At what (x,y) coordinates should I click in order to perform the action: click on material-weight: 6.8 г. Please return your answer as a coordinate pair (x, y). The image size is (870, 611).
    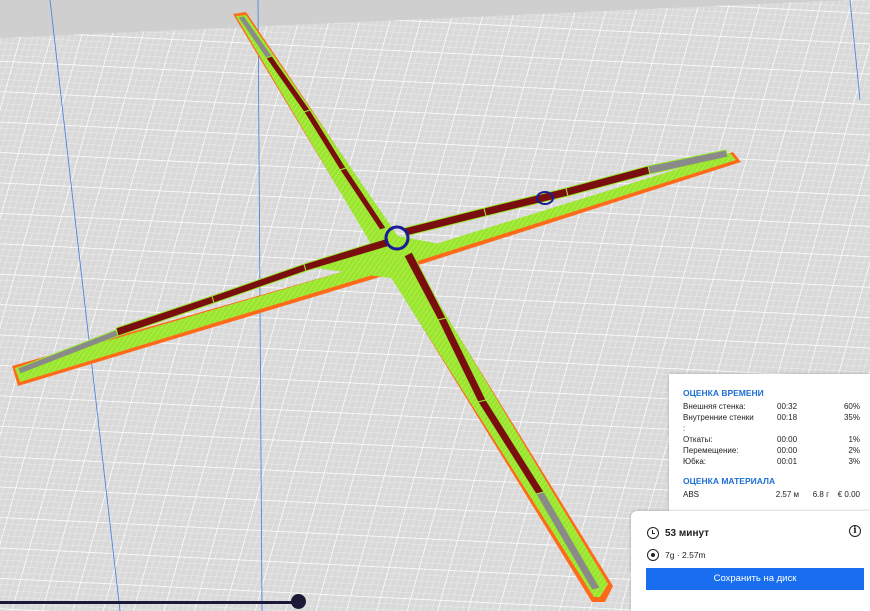
    Looking at the image, I should click on (820, 494).